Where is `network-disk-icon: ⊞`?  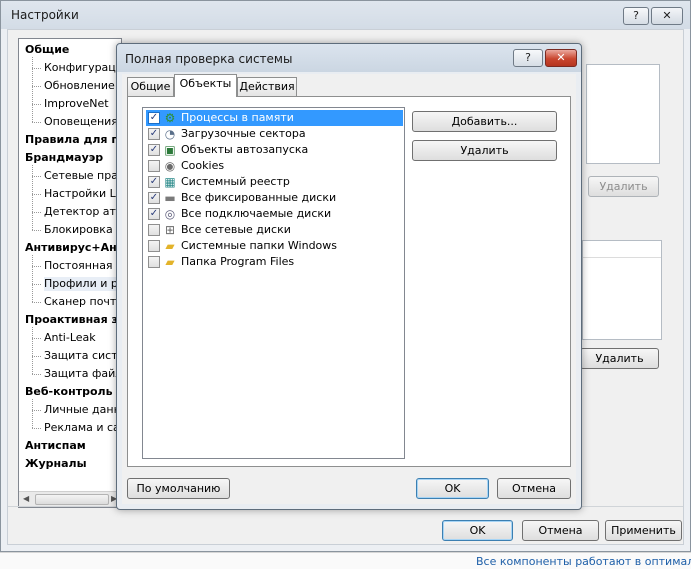 network-disk-icon: ⊞ is located at coordinates (170, 230).